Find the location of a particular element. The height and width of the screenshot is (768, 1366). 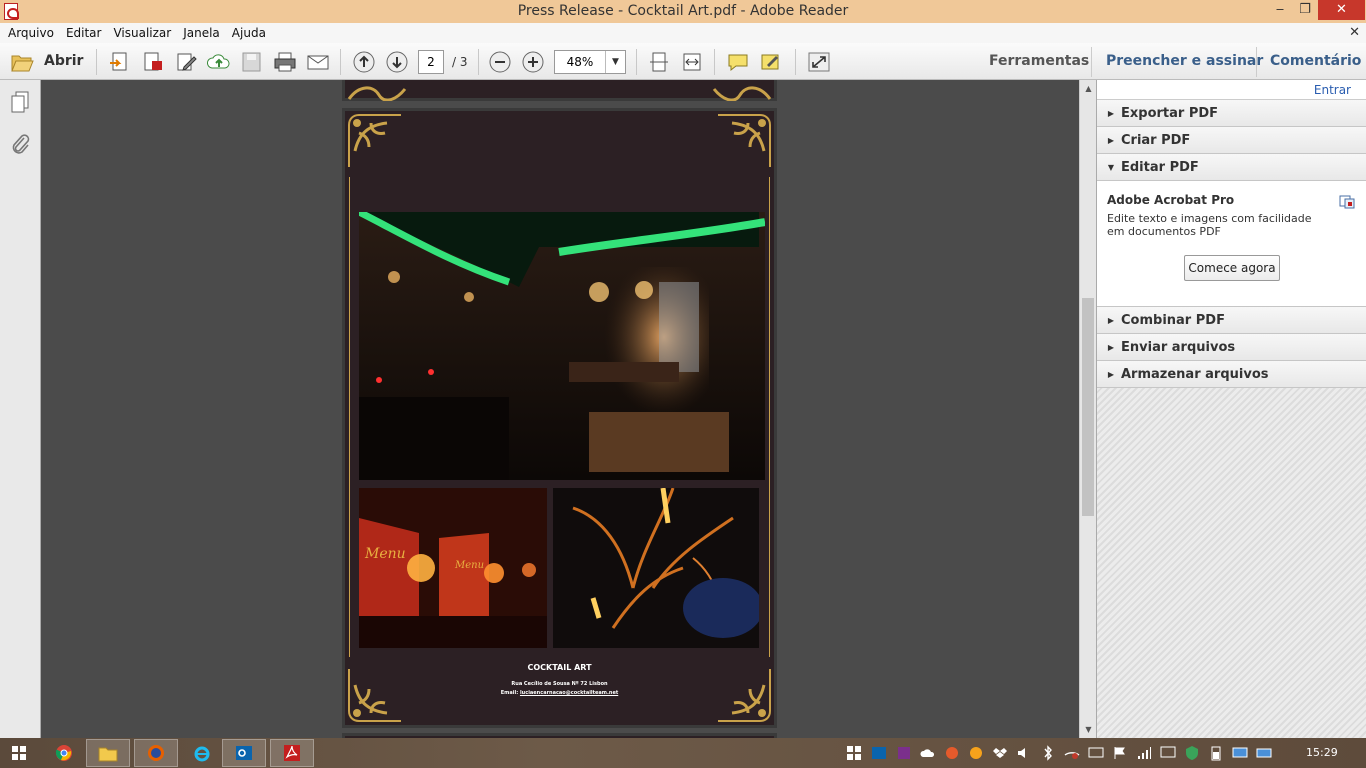

taskbar-outlook is located at coordinates (244, 753).